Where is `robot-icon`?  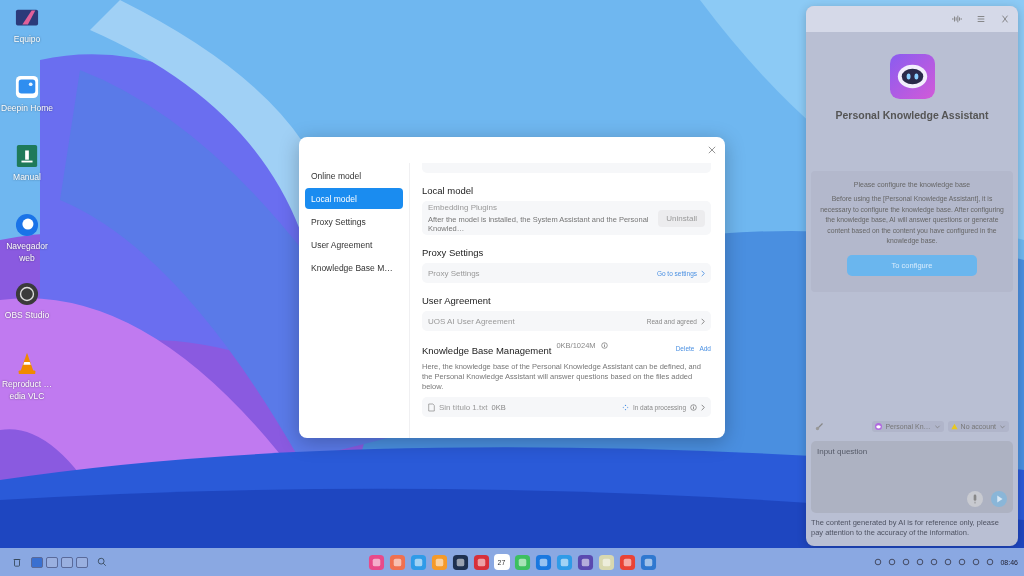 robot-icon is located at coordinates (879, 426).